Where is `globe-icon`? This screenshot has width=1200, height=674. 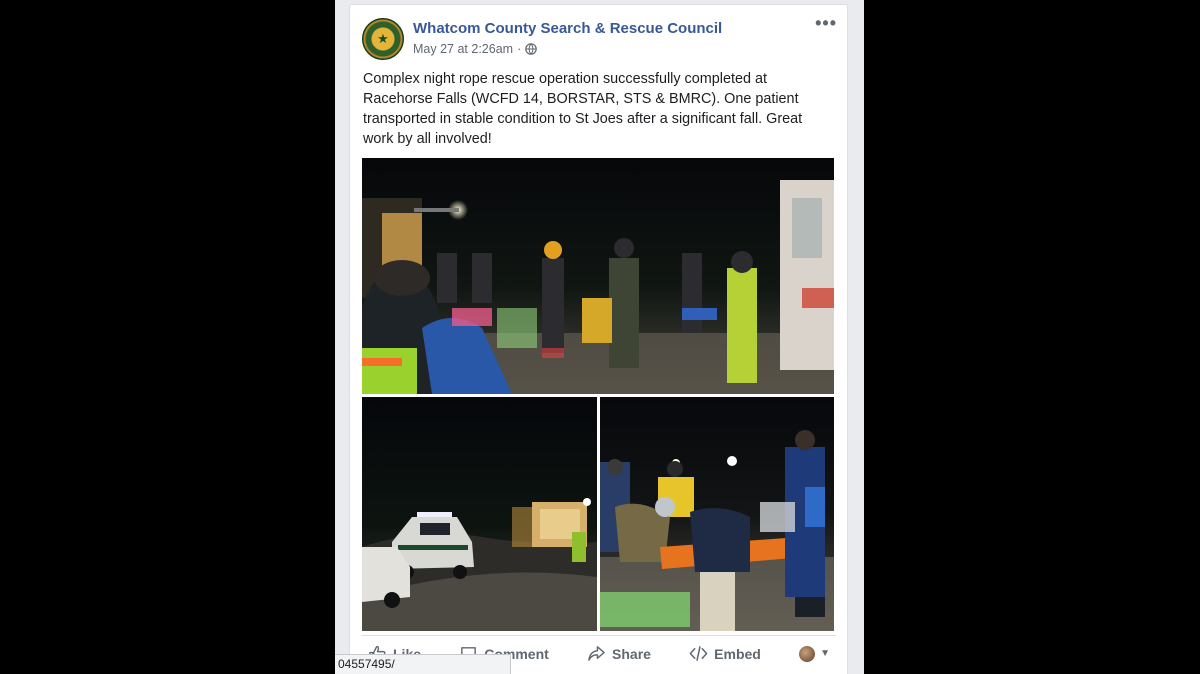
globe-icon is located at coordinates (531, 49).